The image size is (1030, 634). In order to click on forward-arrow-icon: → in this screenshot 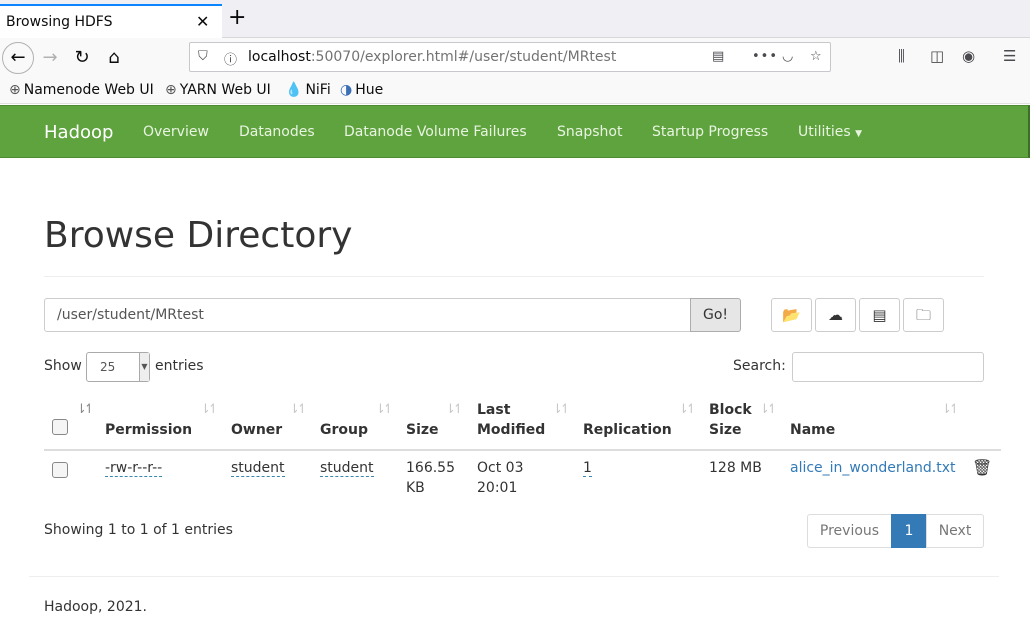, I will do `click(50, 58)`.